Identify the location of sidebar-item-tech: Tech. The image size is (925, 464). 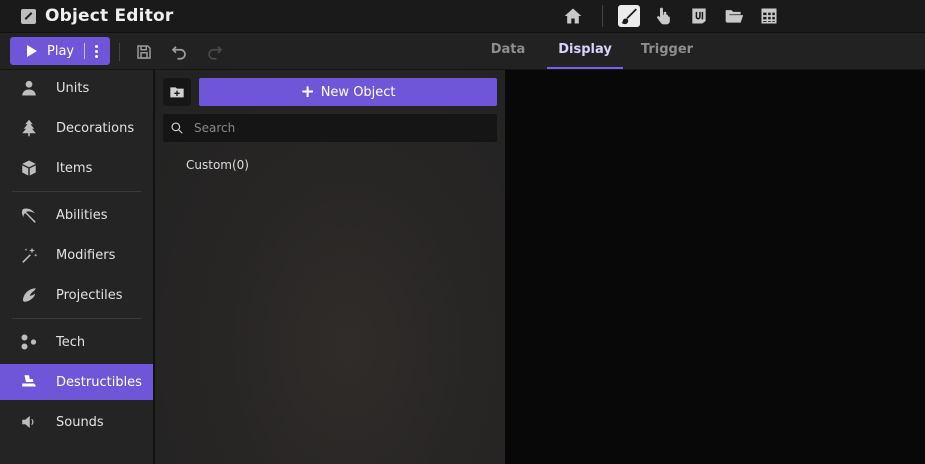
(76, 342).